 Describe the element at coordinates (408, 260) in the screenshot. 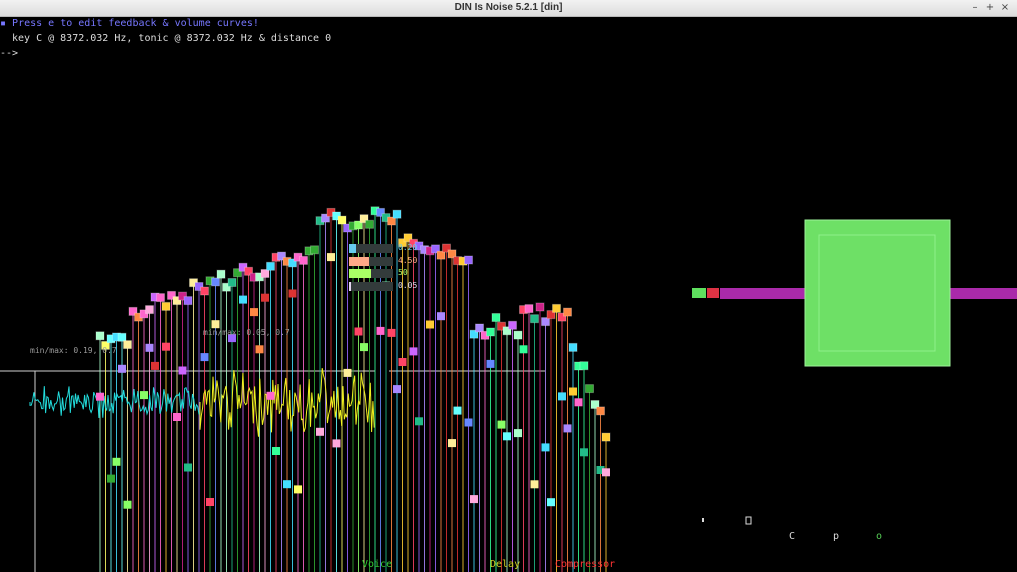

I see `mixer-value: 4.50` at that location.